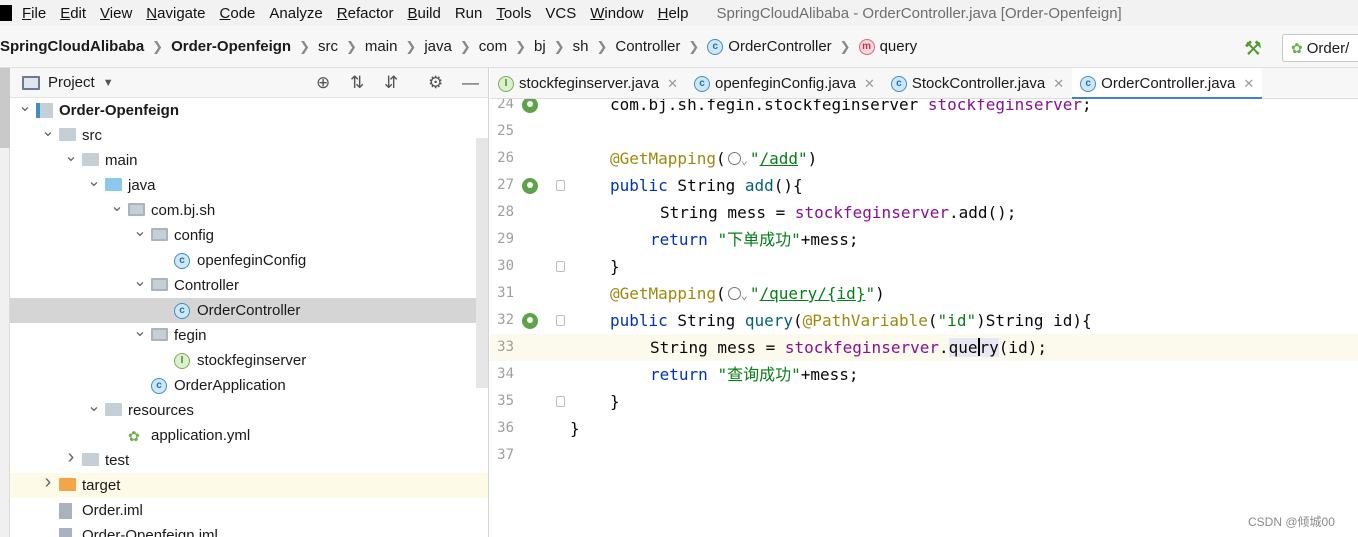 Image resolution: width=1358 pixels, height=537 pixels. I want to click on breadcrumb-item: Order-Openfeign, so click(231, 46).